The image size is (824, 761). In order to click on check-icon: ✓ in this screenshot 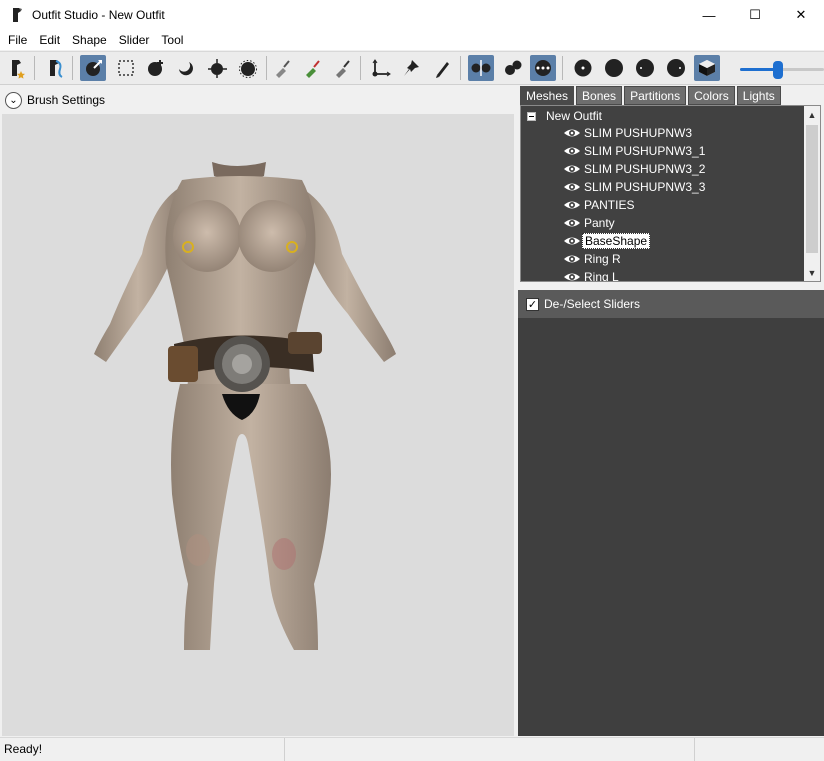, I will do `click(532, 304)`.